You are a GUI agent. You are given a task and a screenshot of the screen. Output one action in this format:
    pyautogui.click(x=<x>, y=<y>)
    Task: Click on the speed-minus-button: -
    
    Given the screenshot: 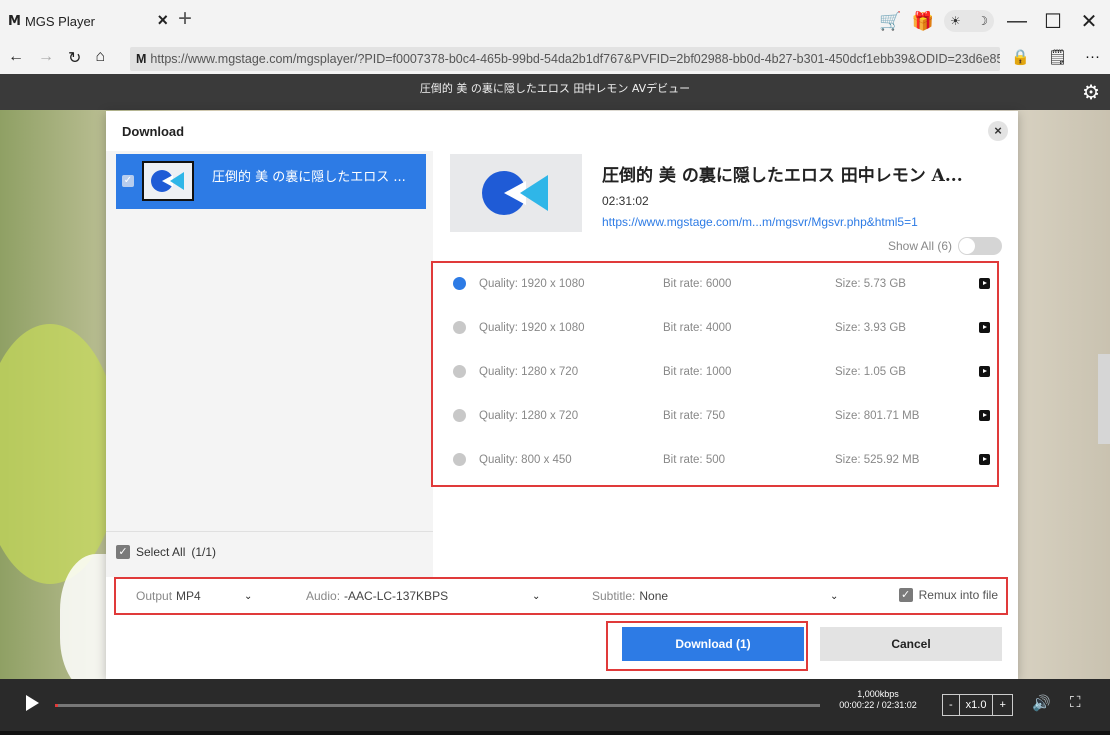 What is the action you would take?
    pyautogui.click(x=951, y=705)
    